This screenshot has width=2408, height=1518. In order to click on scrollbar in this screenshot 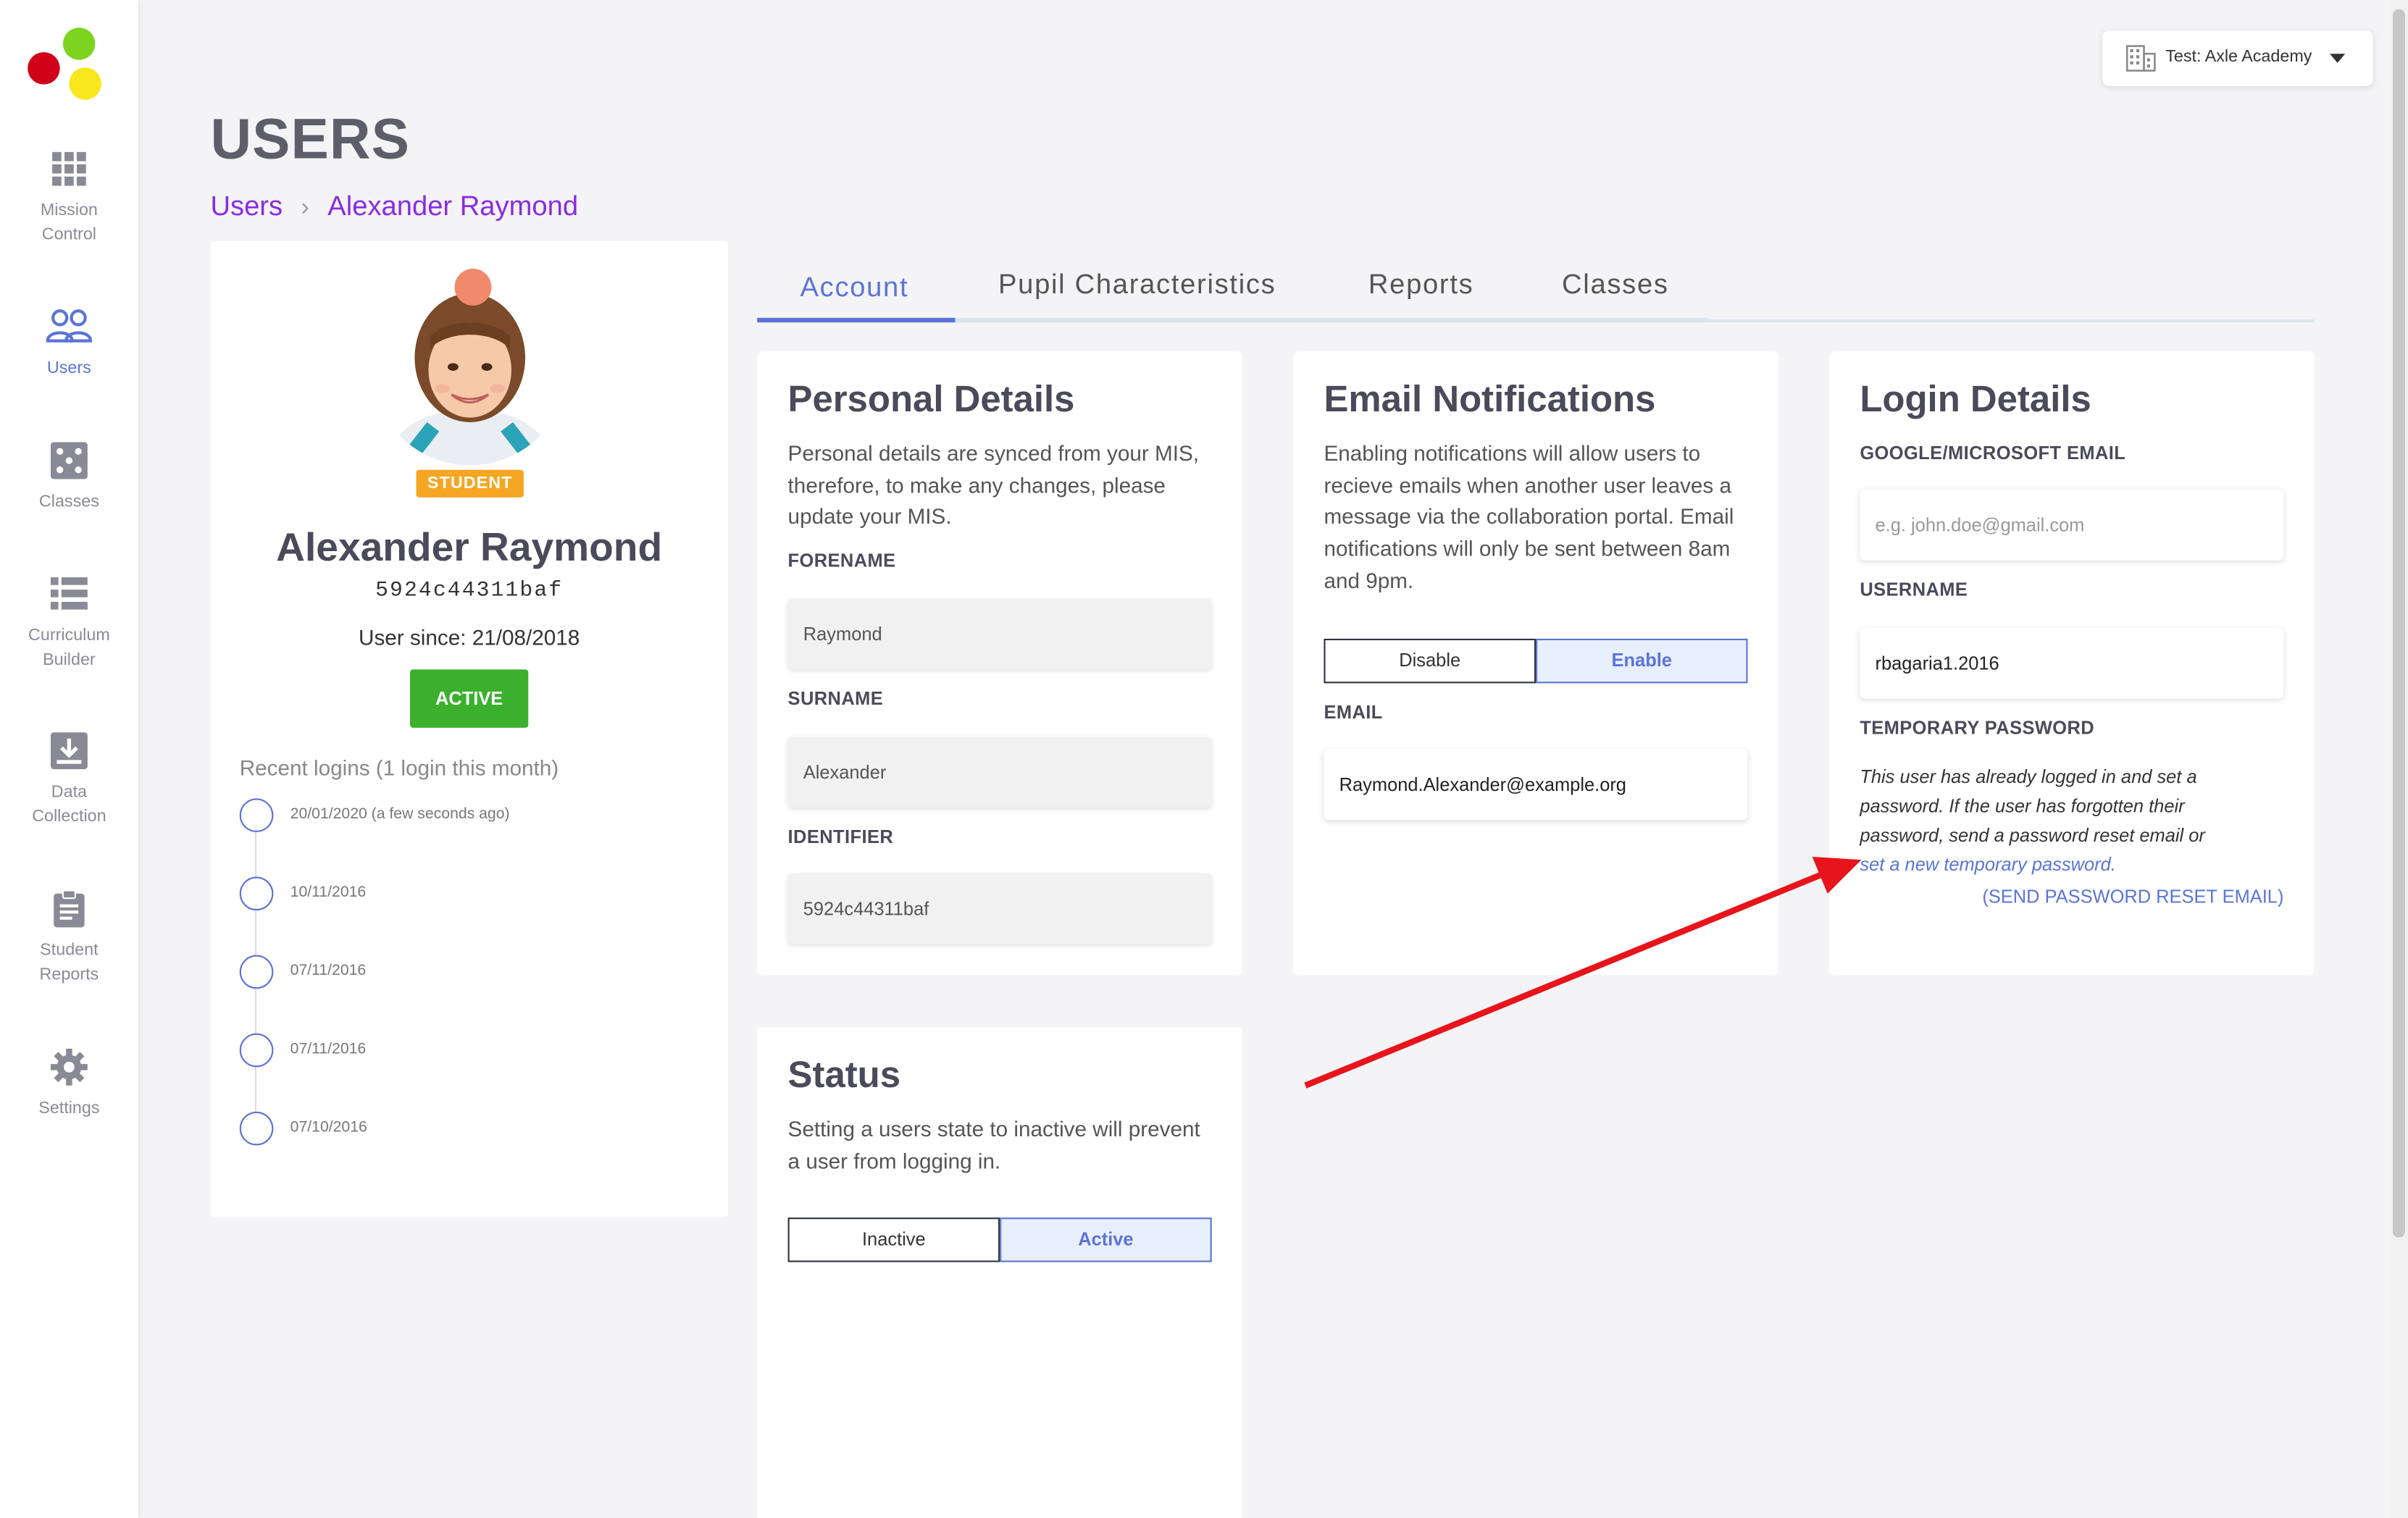, I will do `click(2398, 759)`.